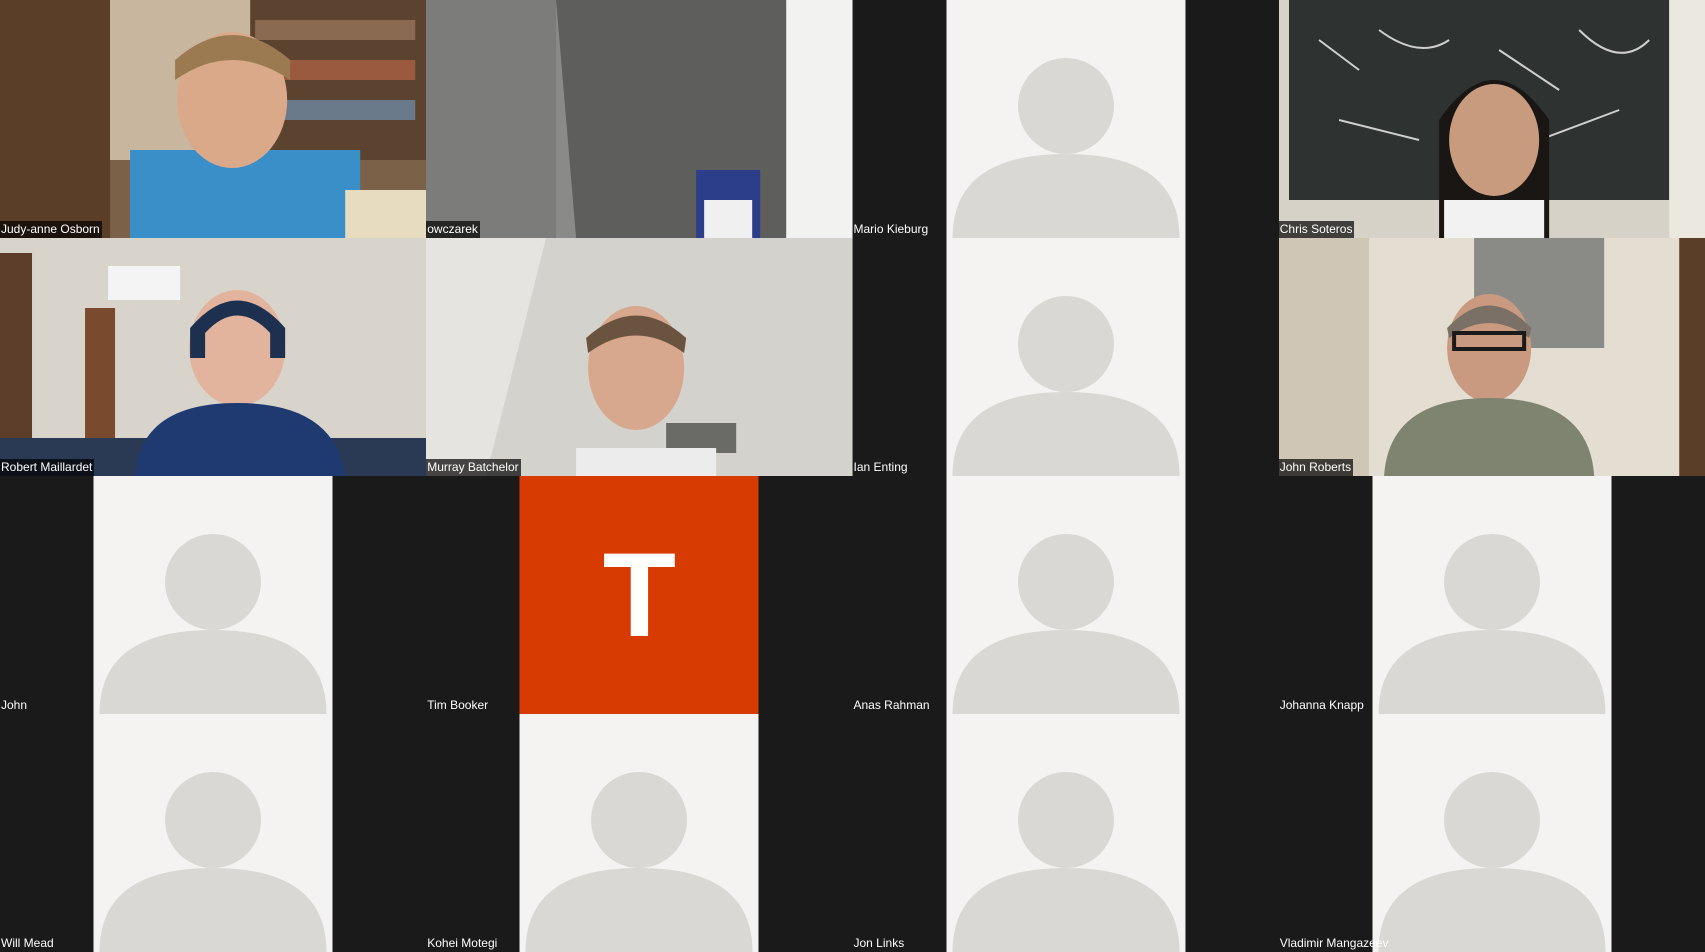  I want to click on initial-letter: T, so click(639, 595).